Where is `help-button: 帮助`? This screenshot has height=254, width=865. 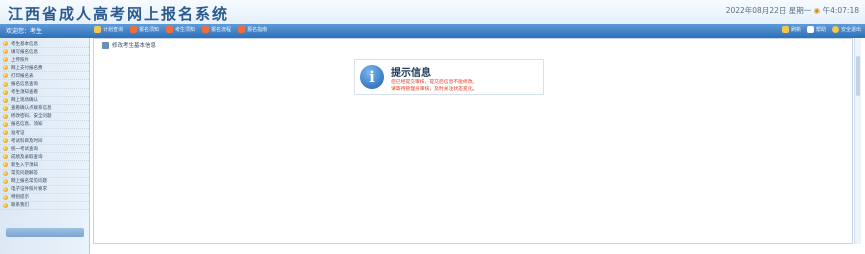 help-button: 帮助 is located at coordinates (816, 29).